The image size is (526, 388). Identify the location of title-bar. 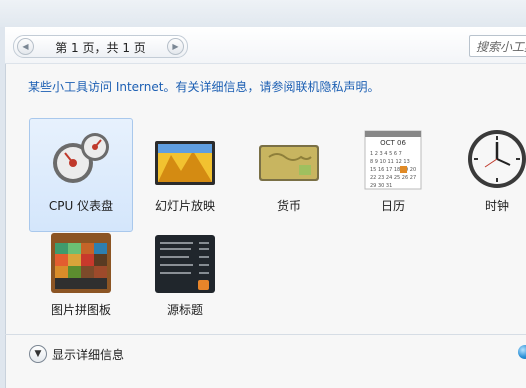
(263, 13).